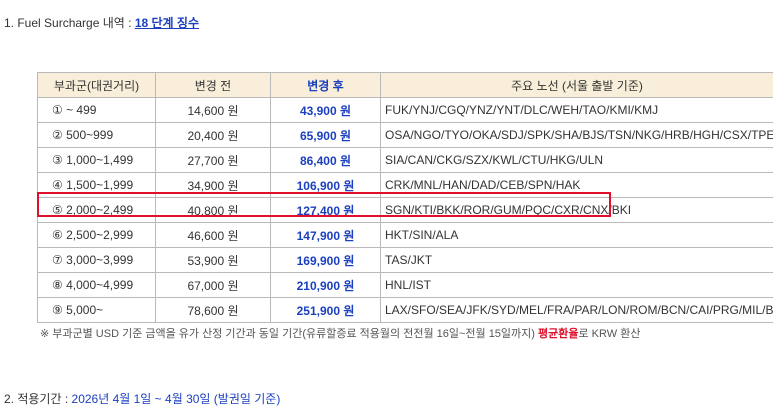 The width and height of the screenshot is (773, 415). I want to click on routes-cell: CRK/MNL/HAN/DAD/CEB/SPN/HAK, so click(576, 185).